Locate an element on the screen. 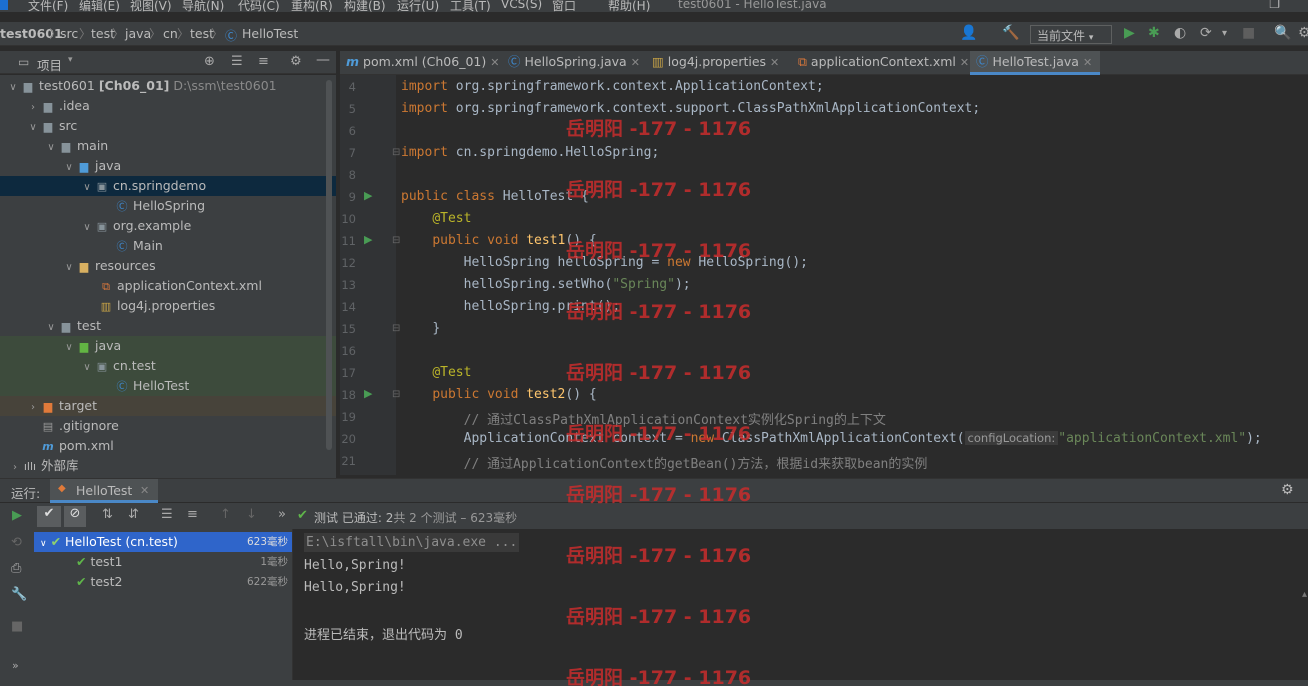 The width and height of the screenshot is (1308, 686). camera-icon: ⎙ is located at coordinates (16, 568).